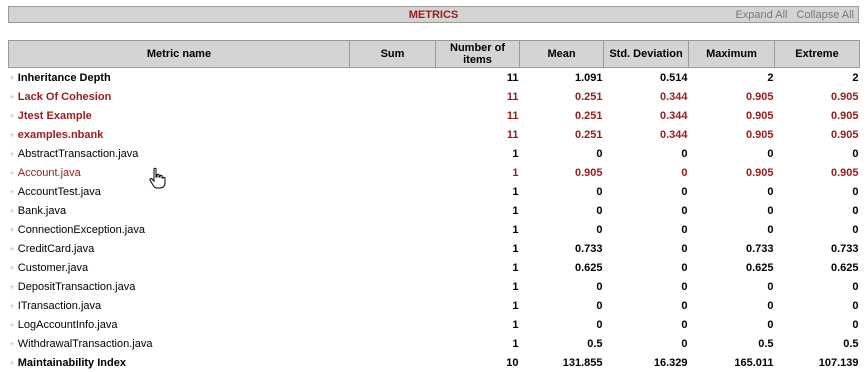 The height and width of the screenshot is (372, 867). I want to click on tree-actions: Expand All Collapse All, so click(791, 15).